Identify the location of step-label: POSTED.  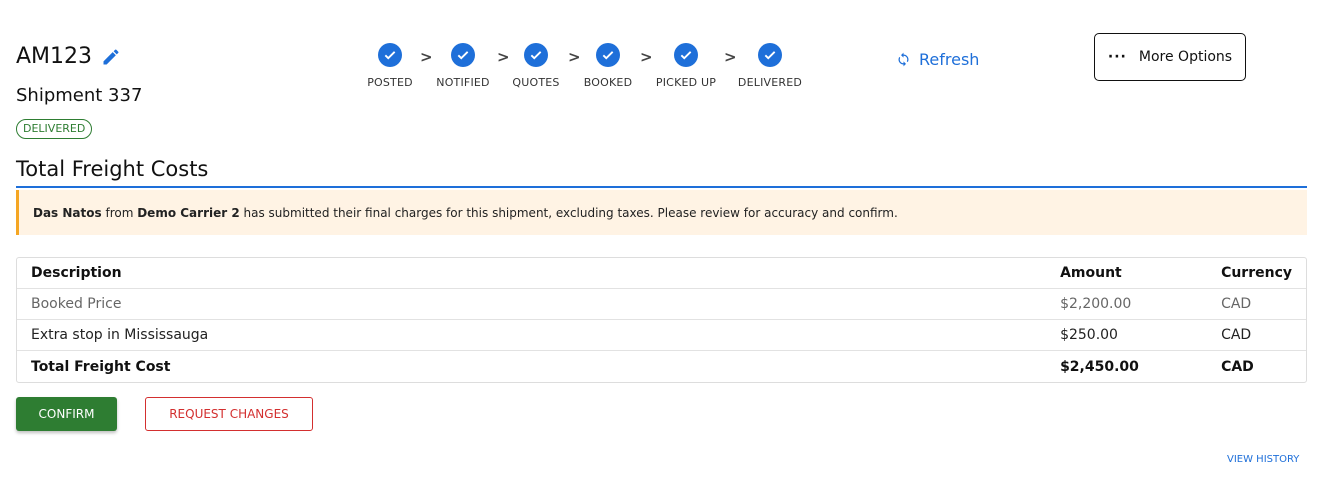
(390, 82).